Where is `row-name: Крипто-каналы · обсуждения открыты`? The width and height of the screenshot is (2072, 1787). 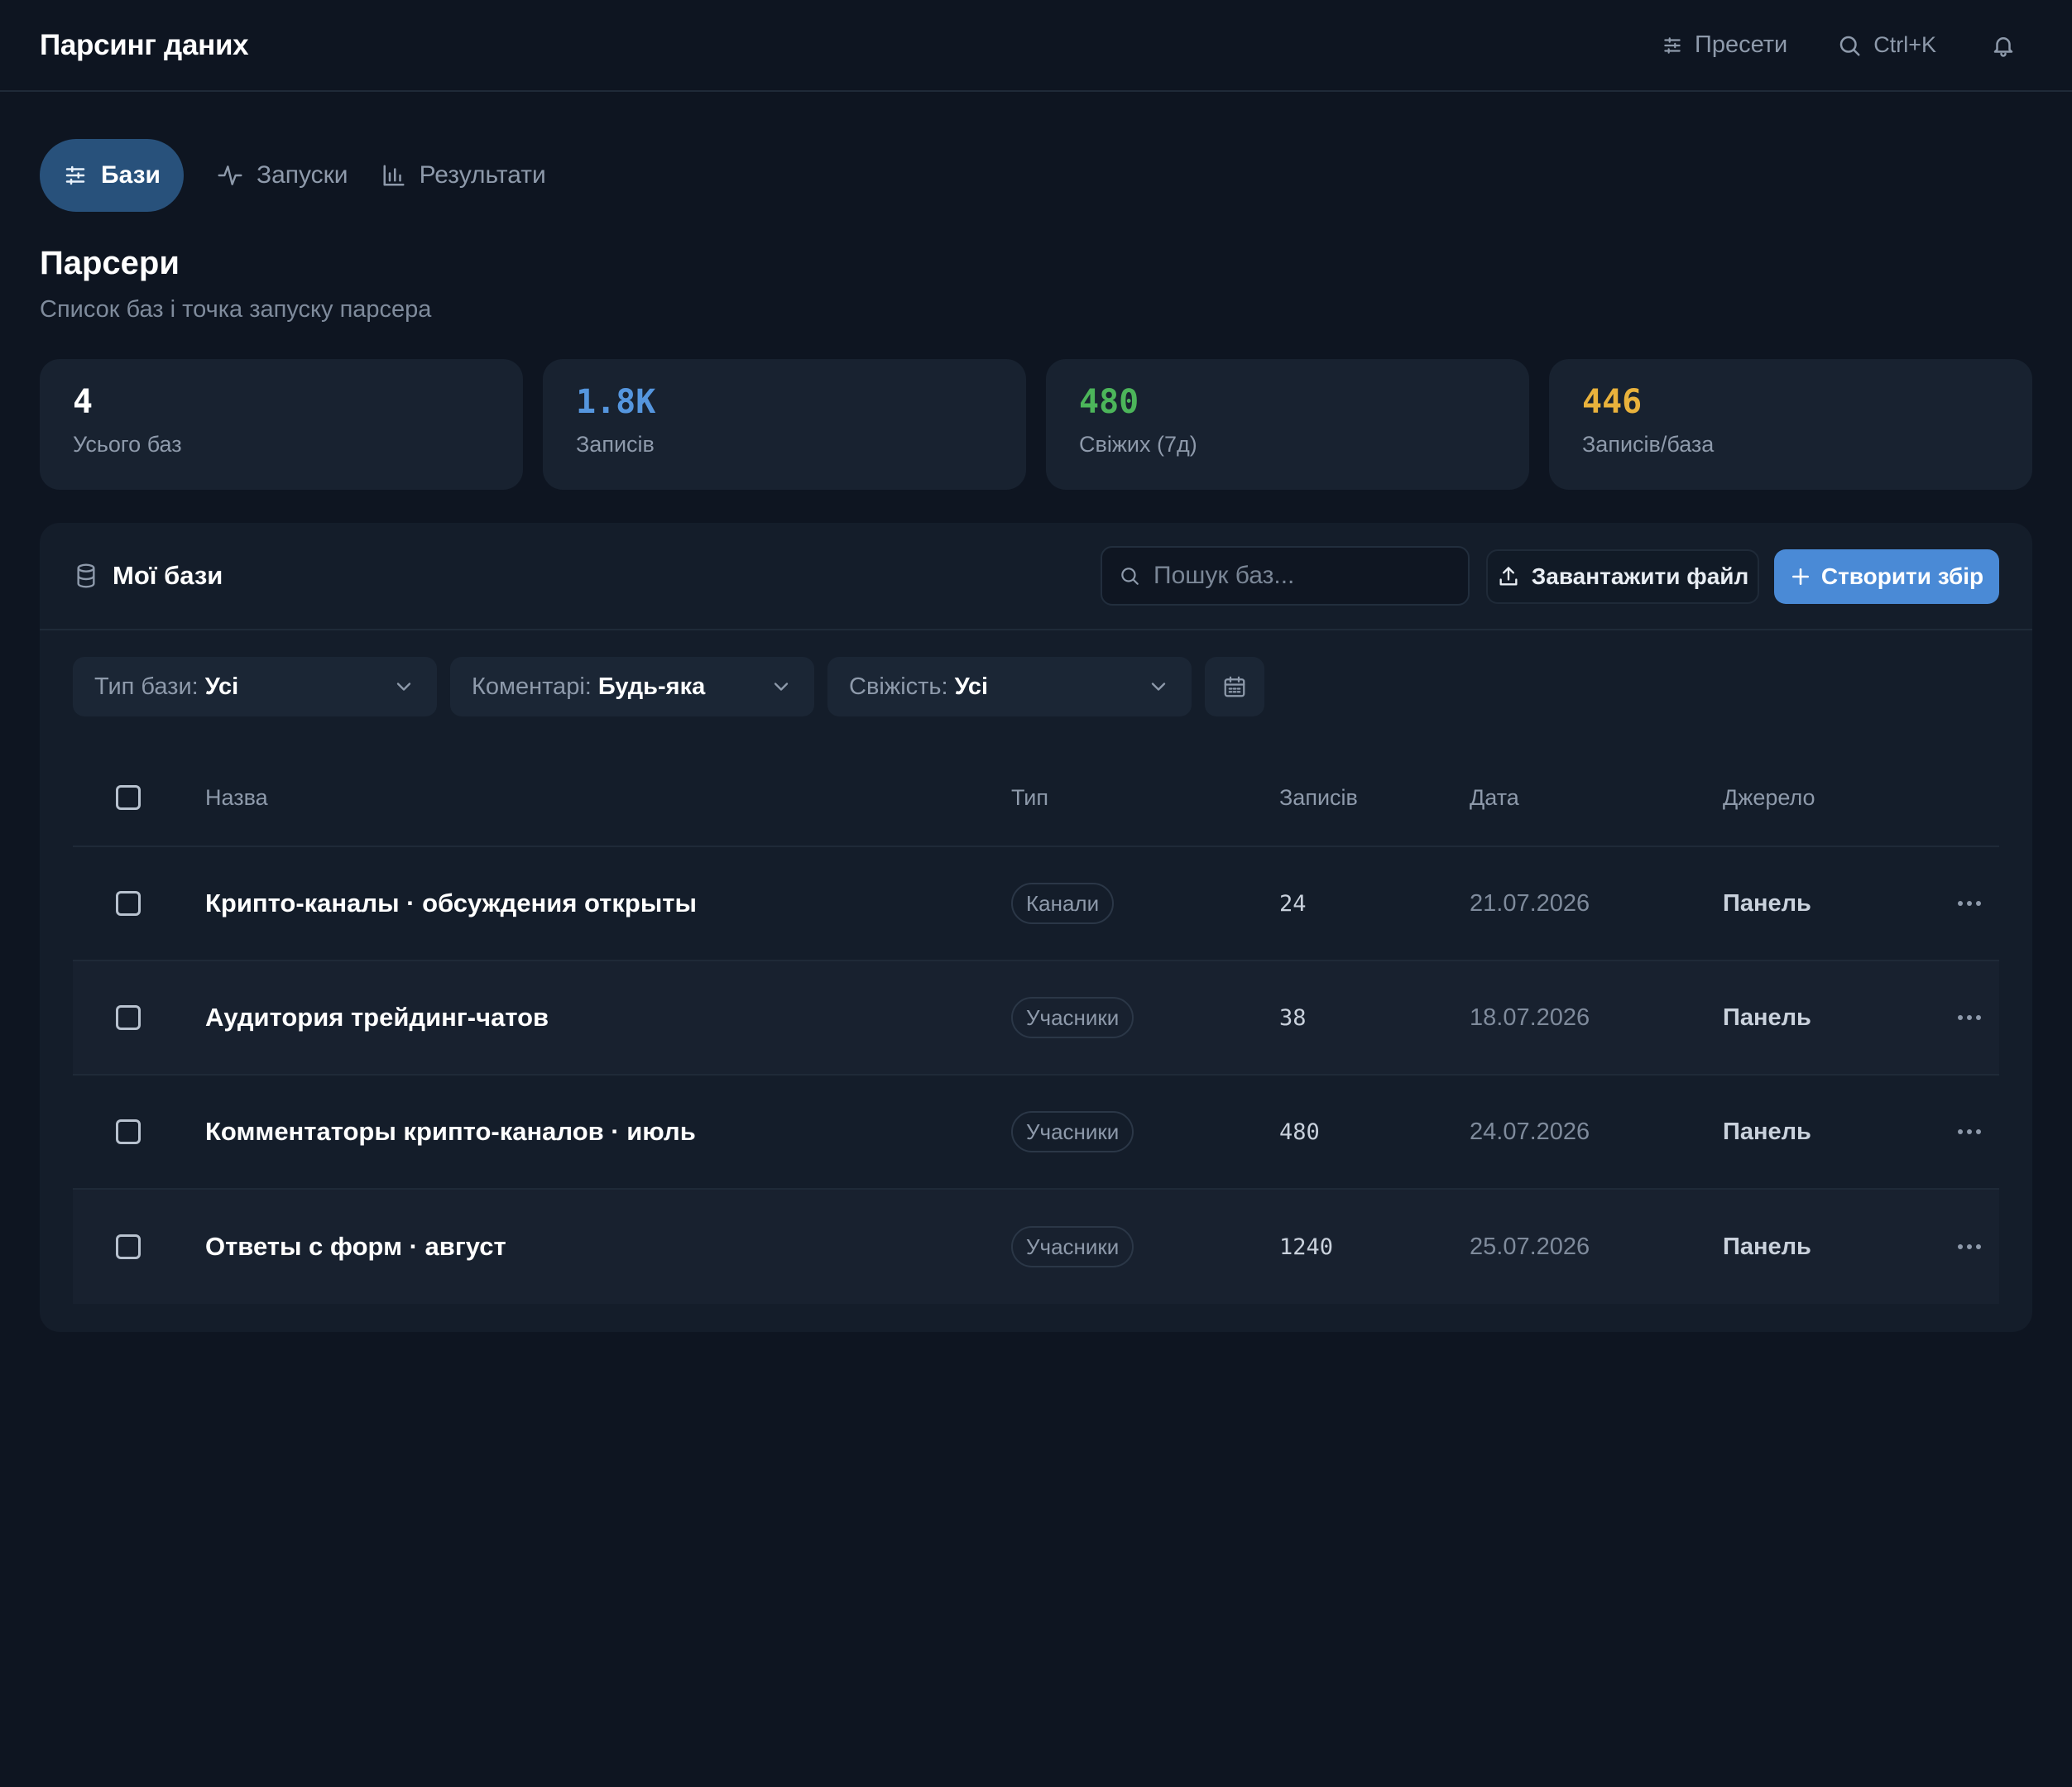 row-name: Крипто-каналы · обсуждения открыты is located at coordinates (451, 903).